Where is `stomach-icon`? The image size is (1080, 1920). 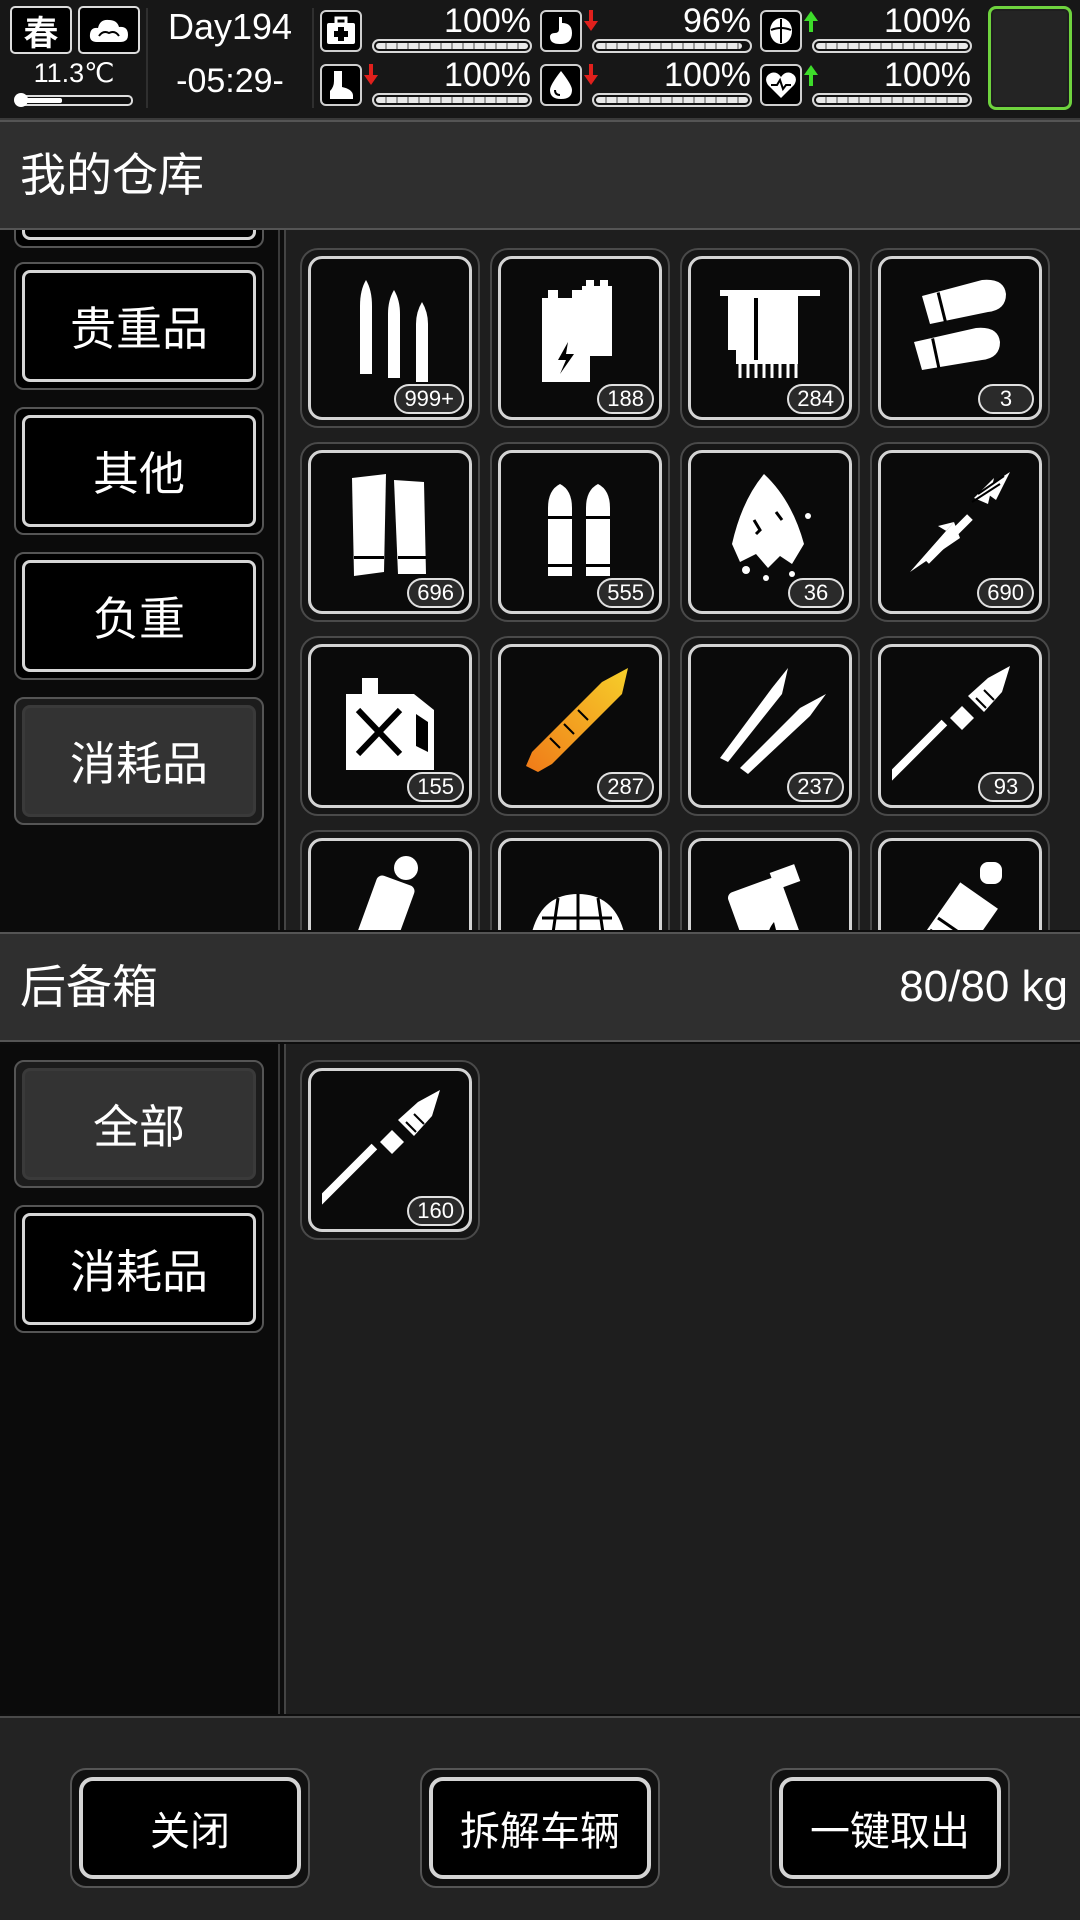
stomach-icon is located at coordinates (561, 31).